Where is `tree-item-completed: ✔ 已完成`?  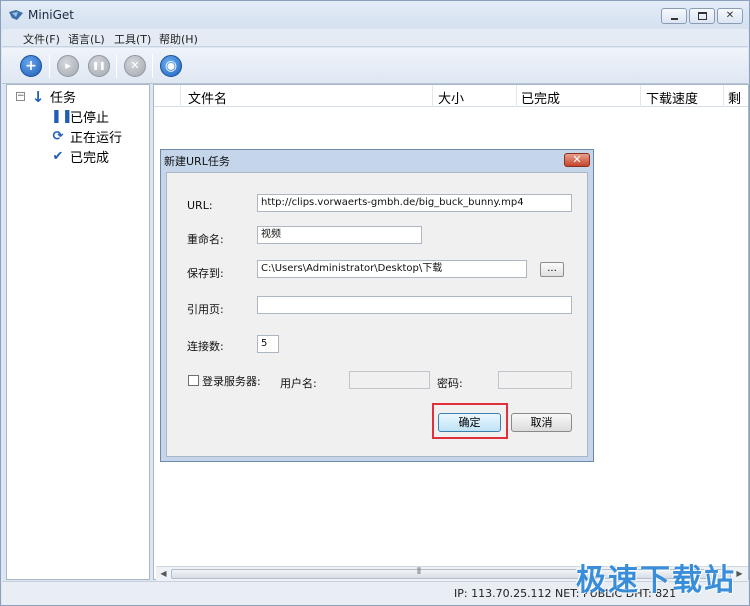 tree-item-completed: ✔ 已完成 is located at coordinates (80, 156).